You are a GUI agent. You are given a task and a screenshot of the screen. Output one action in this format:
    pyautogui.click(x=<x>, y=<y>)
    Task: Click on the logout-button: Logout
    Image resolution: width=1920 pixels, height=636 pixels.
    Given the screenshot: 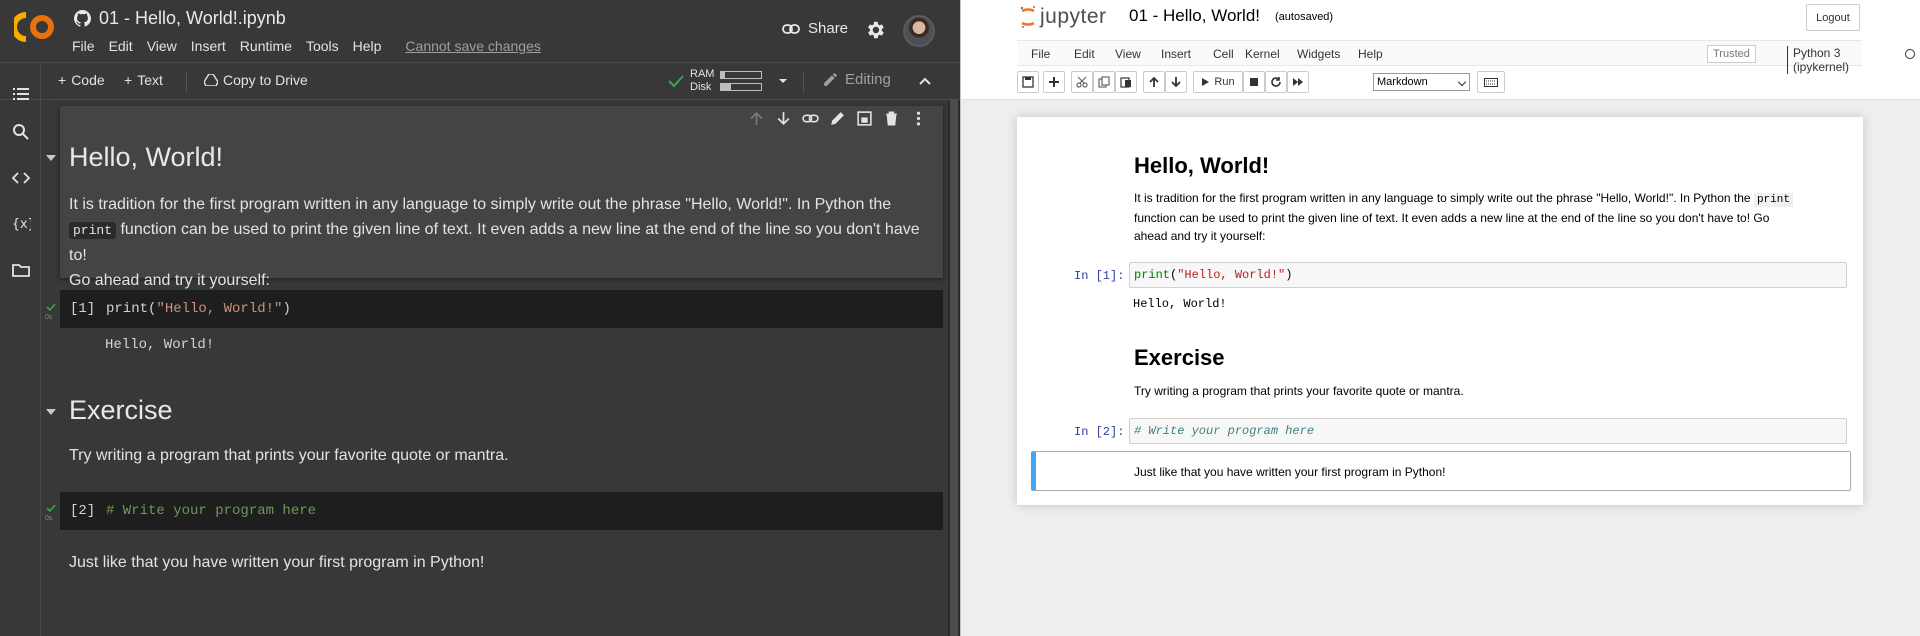 What is the action you would take?
    pyautogui.click(x=1833, y=17)
    